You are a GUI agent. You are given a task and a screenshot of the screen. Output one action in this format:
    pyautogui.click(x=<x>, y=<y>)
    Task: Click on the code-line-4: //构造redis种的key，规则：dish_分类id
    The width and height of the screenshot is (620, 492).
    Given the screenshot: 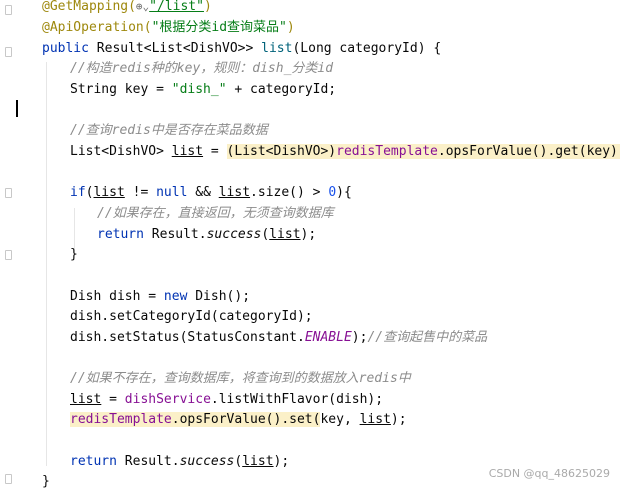 What is the action you would take?
    pyautogui.click(x=202, y=68)
    